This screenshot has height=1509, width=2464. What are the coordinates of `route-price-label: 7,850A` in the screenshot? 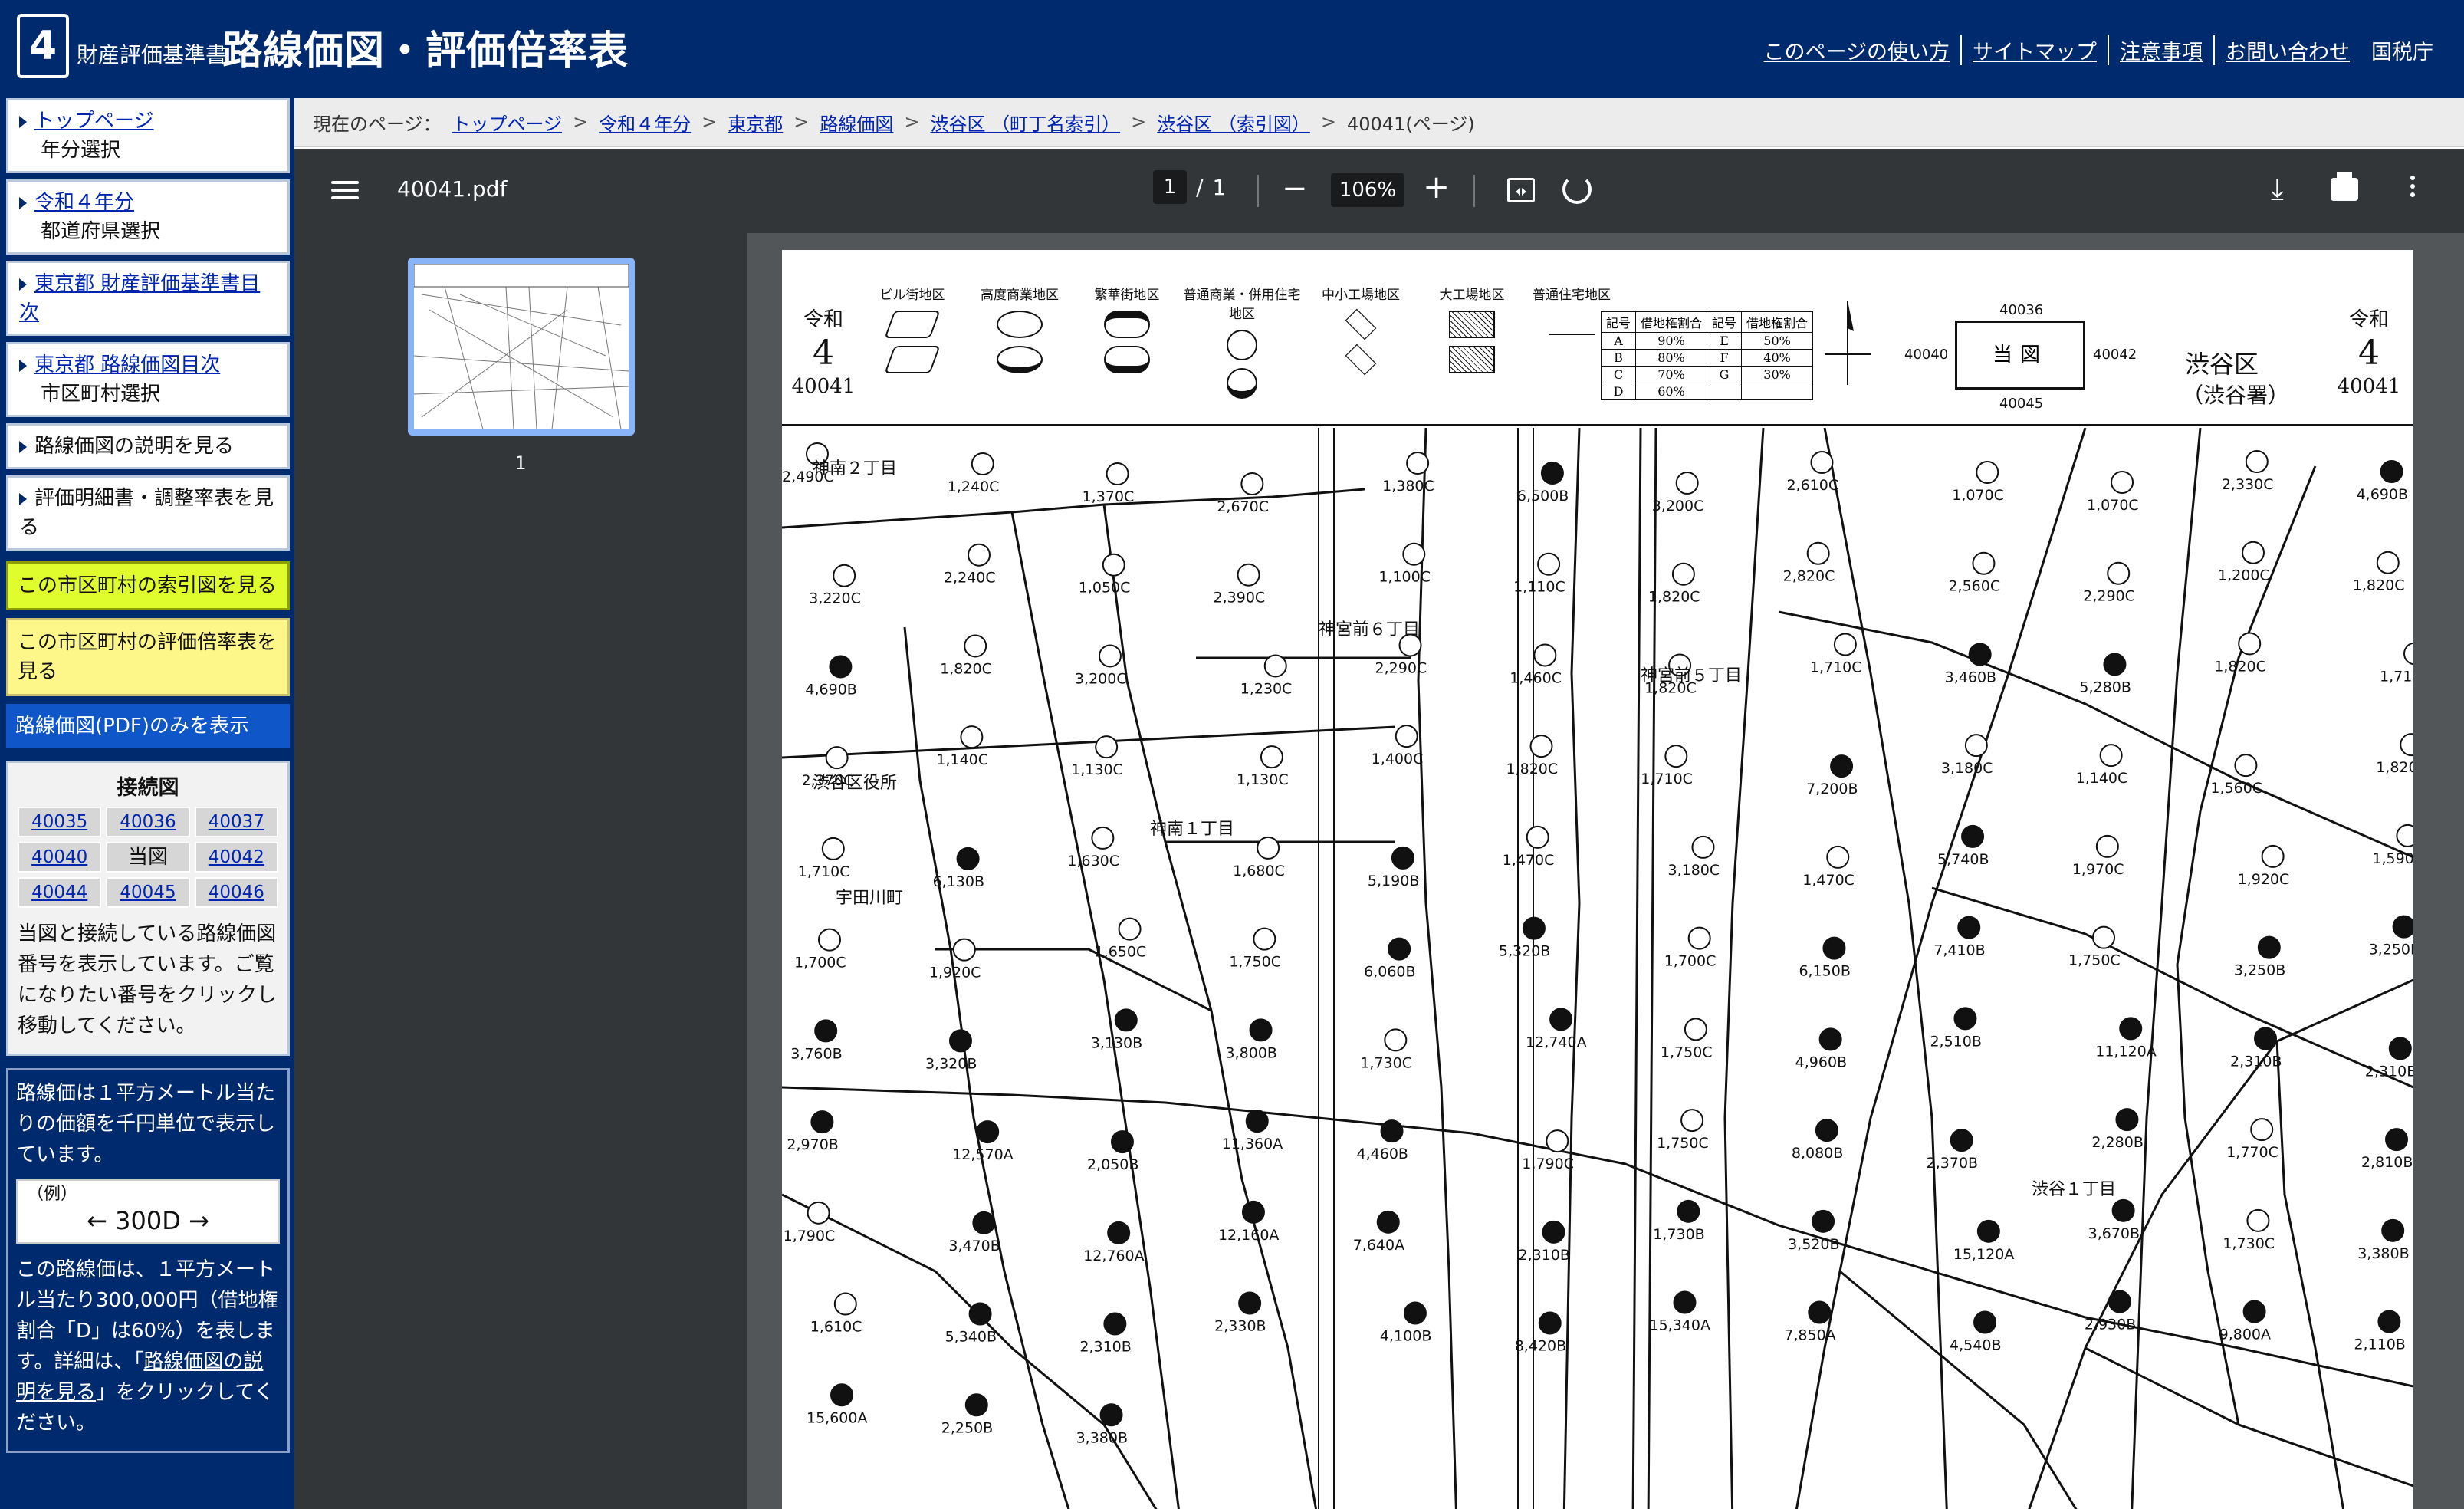 It's located at (1809, 1335).